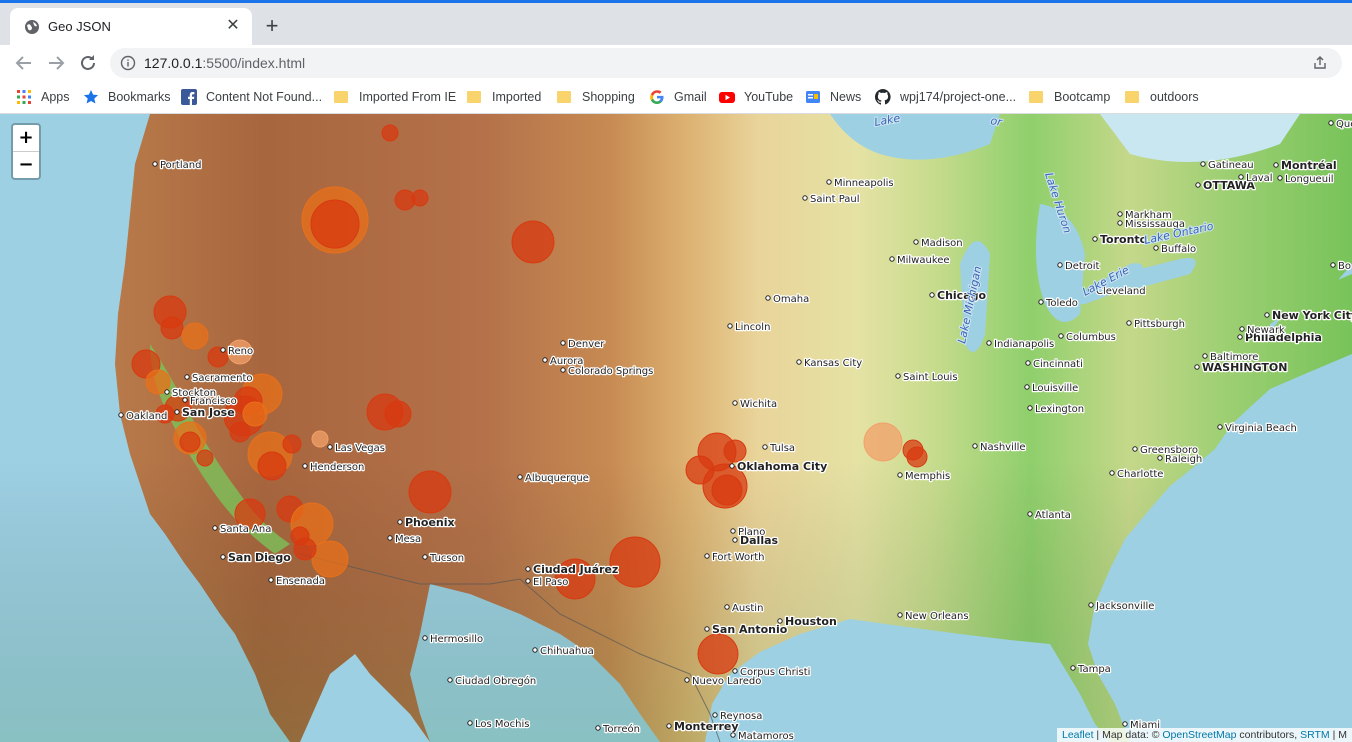 This screenshot has width=1352, height=742. Describe the element at coordinates (495, 681) in the screenshot. I see `city-label: Ciudad Obregón` at that location.